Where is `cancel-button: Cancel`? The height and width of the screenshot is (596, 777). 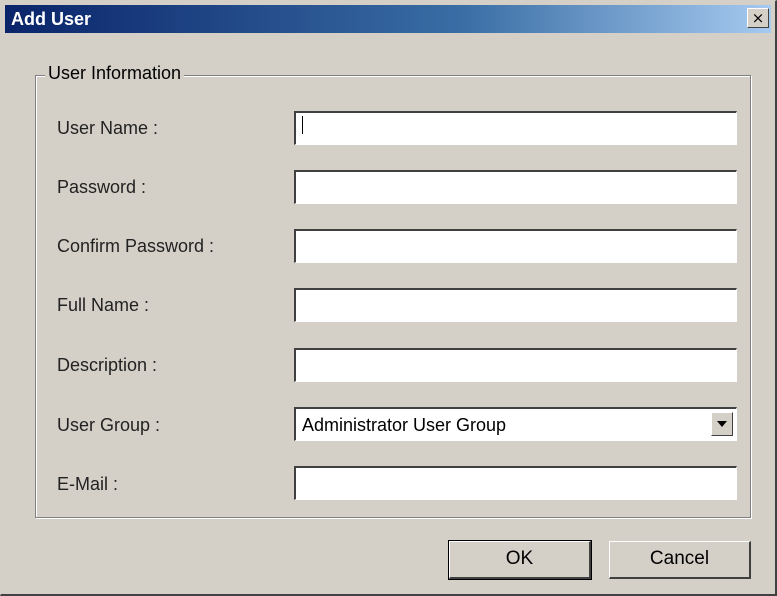 cancel-button: Cancel is located at coordinates (680, 560).